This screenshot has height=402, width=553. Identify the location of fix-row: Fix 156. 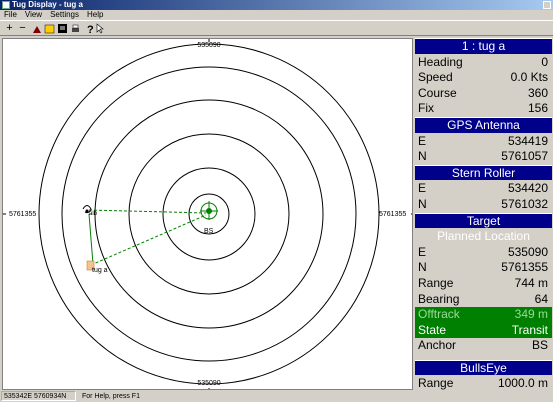
(483, 108).